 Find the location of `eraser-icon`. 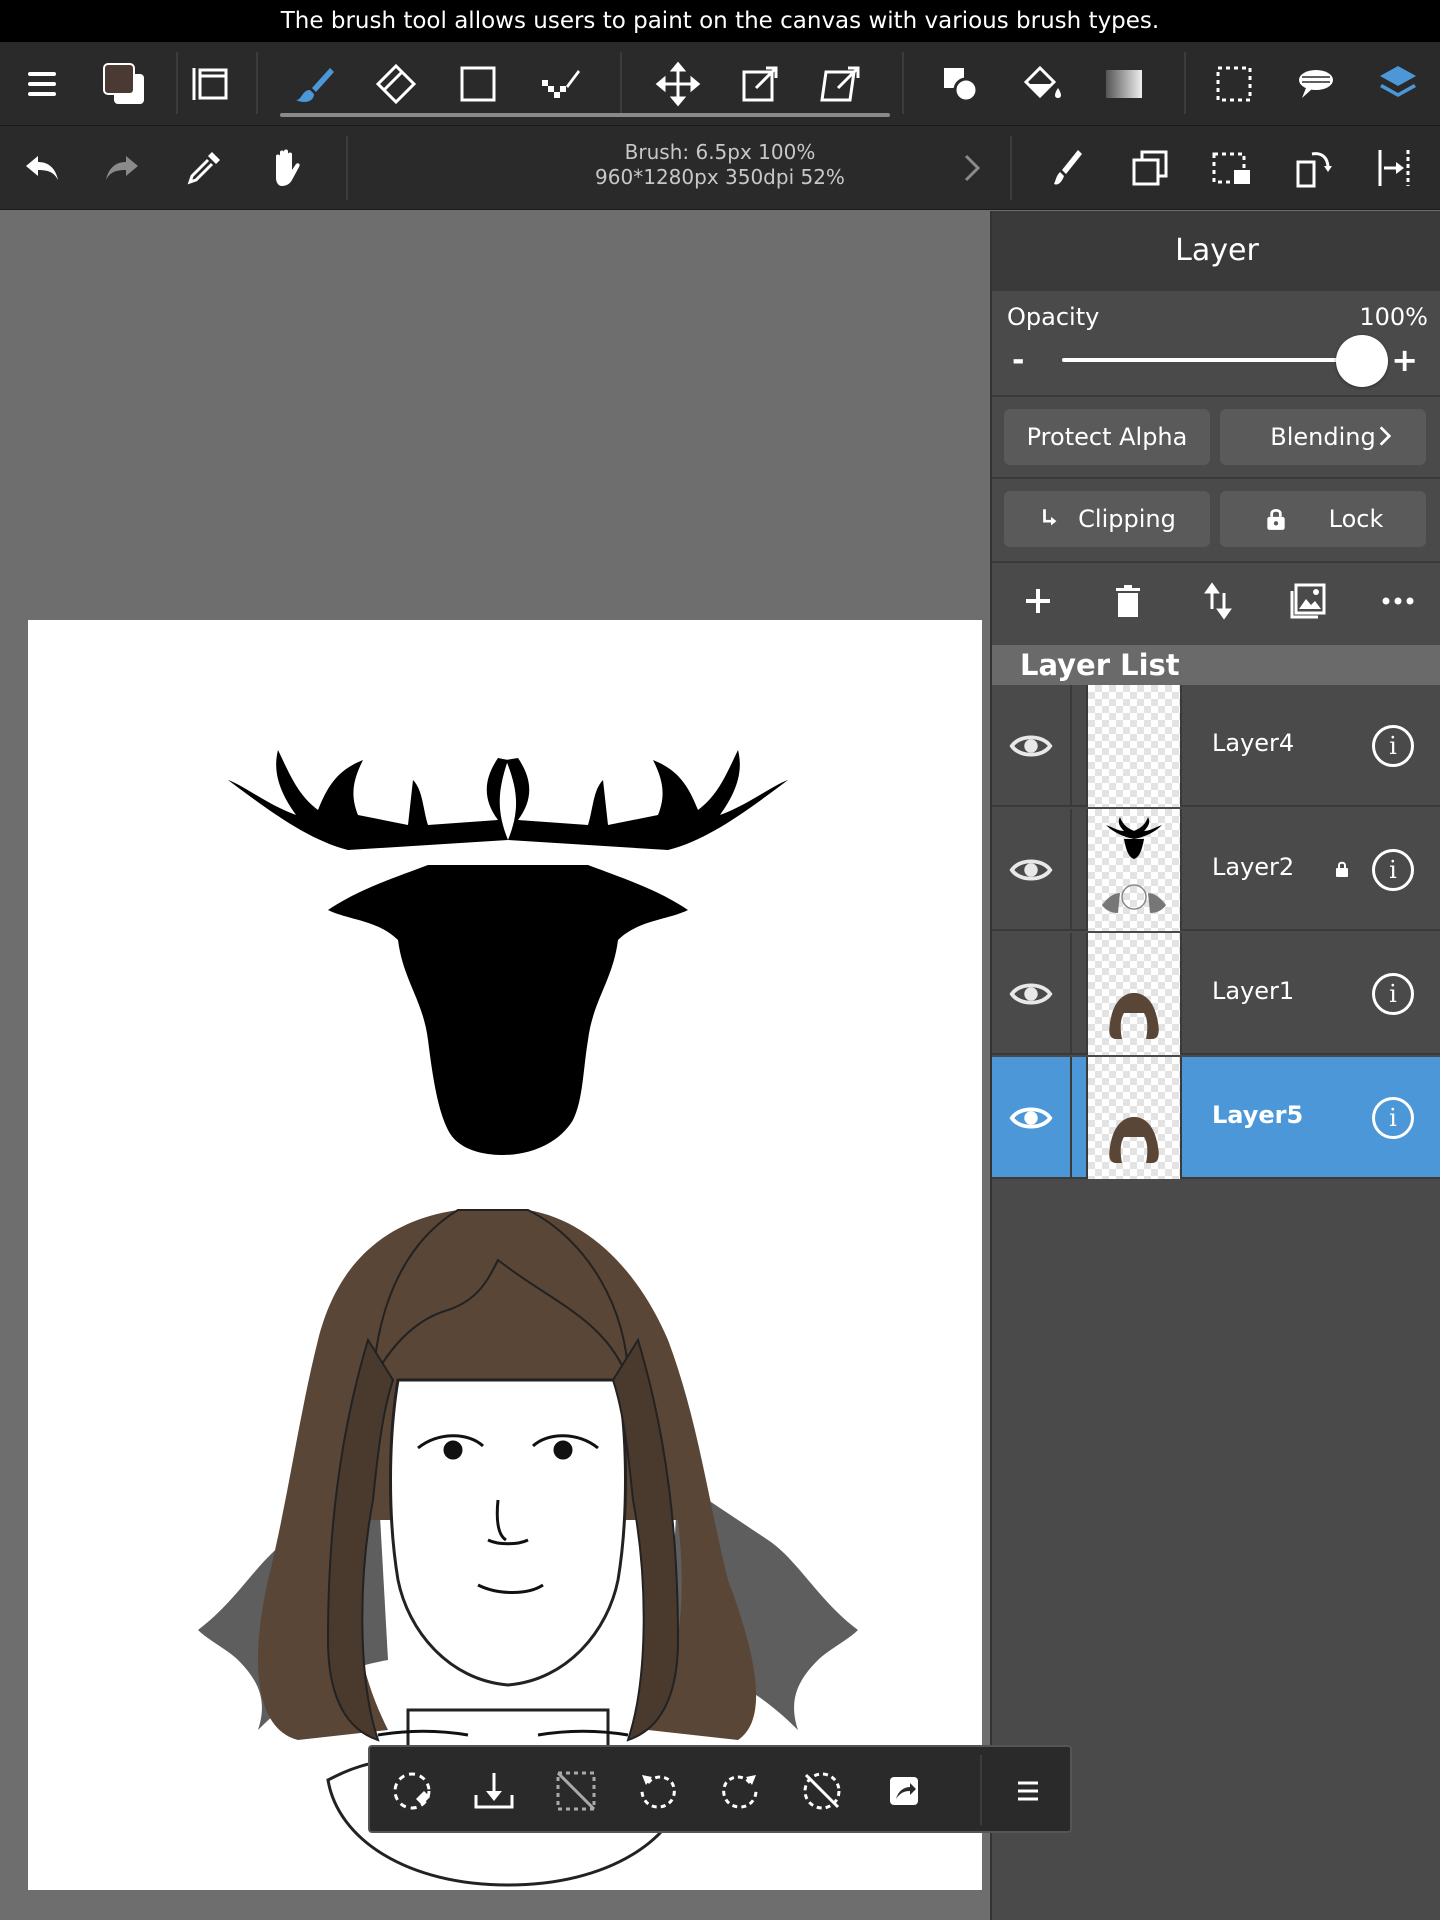

eraser-icon is located at coordinates (396, 84).